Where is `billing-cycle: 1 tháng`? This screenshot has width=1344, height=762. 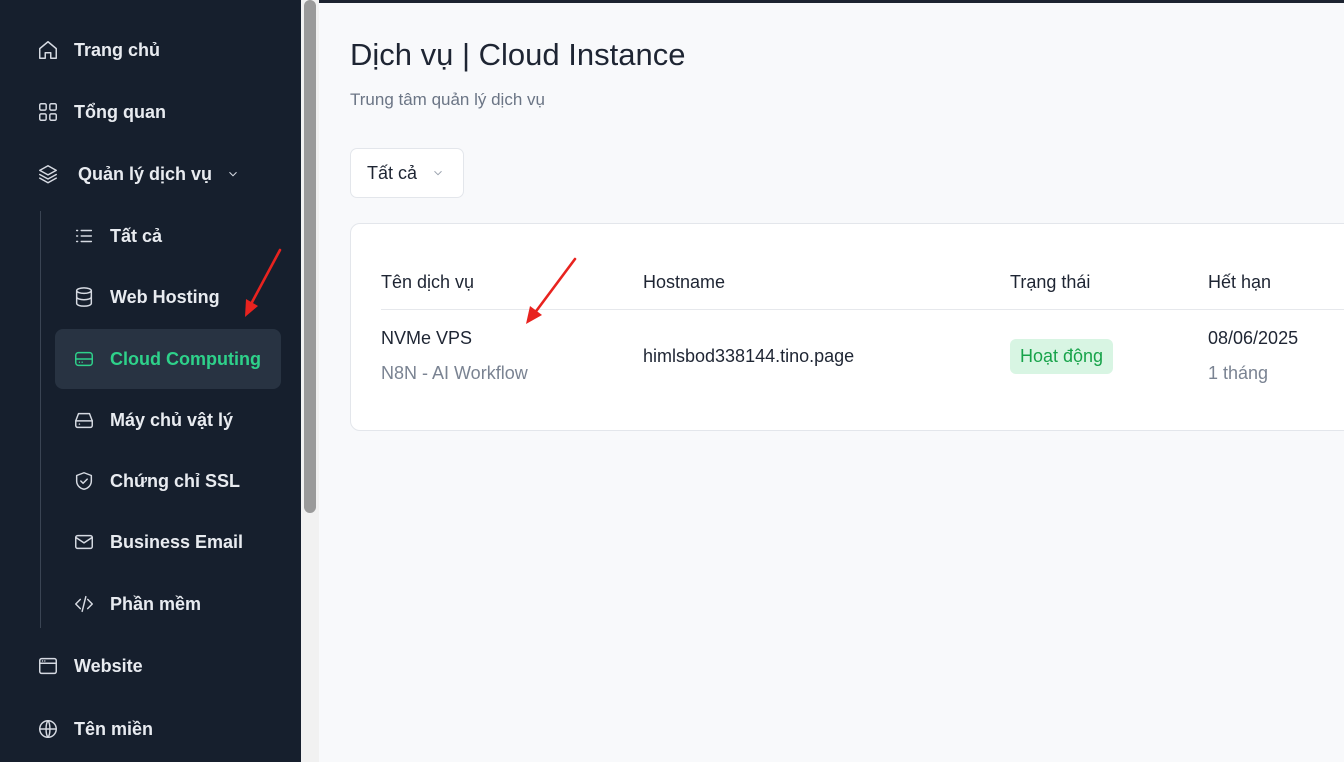
billing-cycle: 1 tháng is located at coordinates (1238, 373).